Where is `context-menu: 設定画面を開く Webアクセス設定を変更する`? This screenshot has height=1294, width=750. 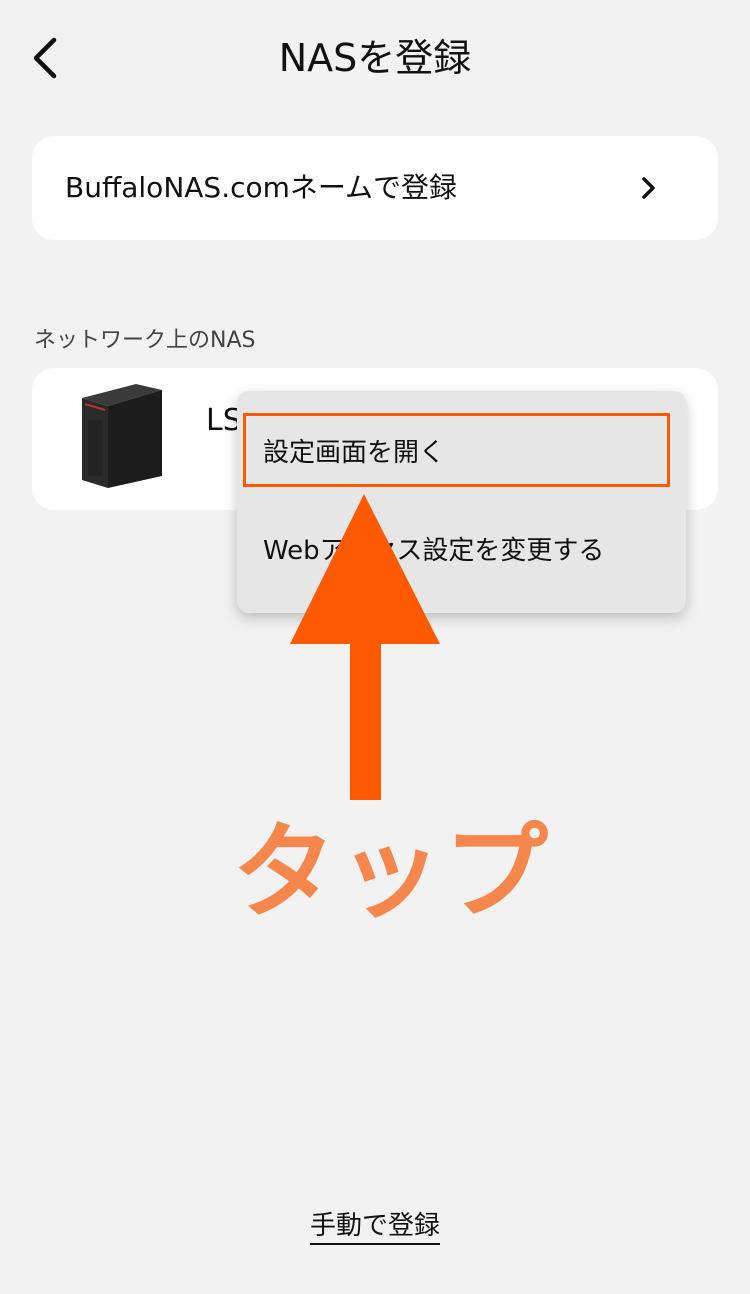 context-menu: 設定画面を開く Webアクセス設定を変更する is located at coordinates (461, 502).